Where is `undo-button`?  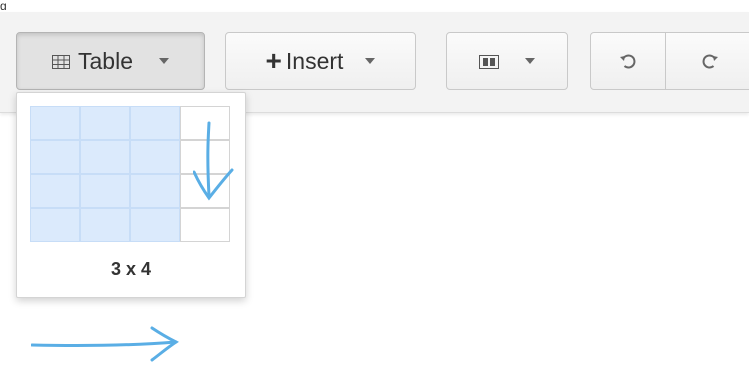 undo-button is located at coordinates (628, 61).